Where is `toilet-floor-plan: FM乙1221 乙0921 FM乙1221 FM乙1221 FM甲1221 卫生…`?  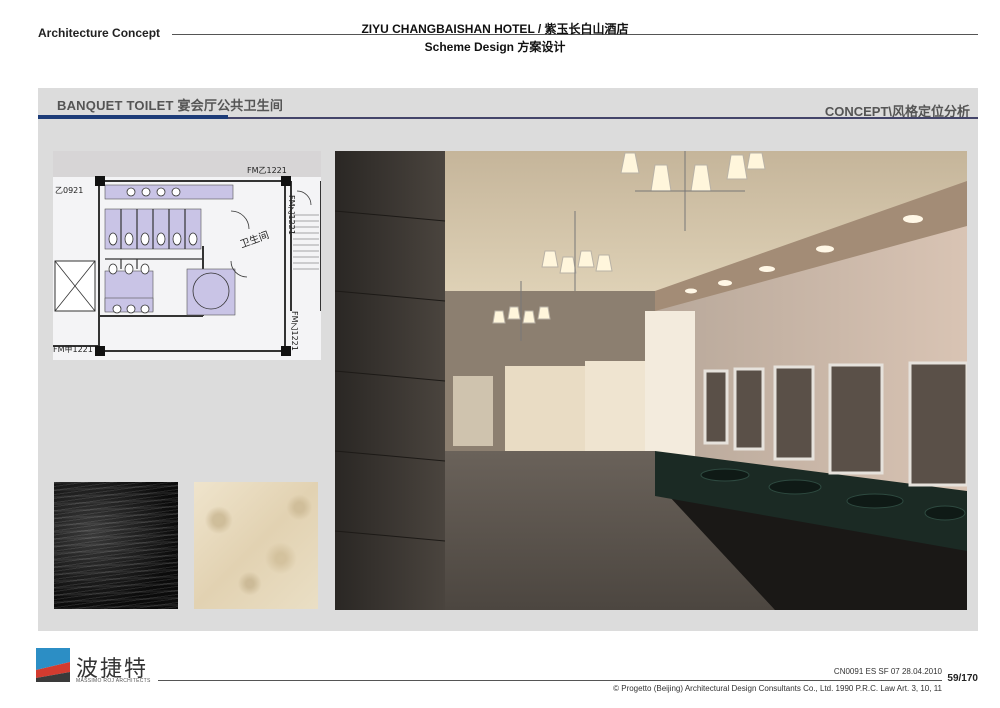
toilet-floor-plan: FM乙1221 乙0921 FM乙1221 FM乙1221 FM甲1221 卫生… is located at coordinates (187, 255).